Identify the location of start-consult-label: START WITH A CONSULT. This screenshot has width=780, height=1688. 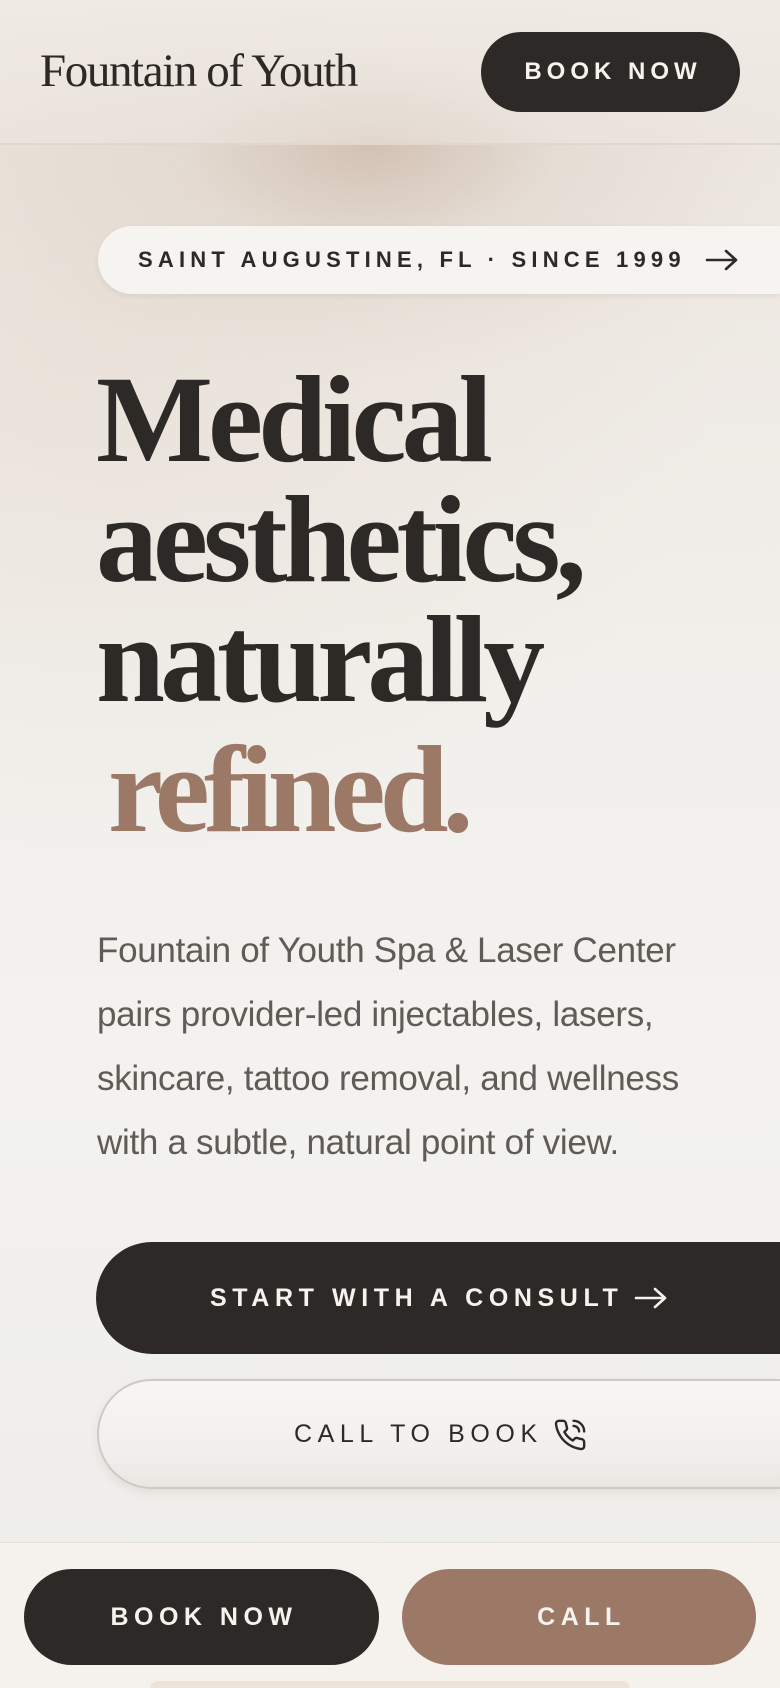
(417, 1297).